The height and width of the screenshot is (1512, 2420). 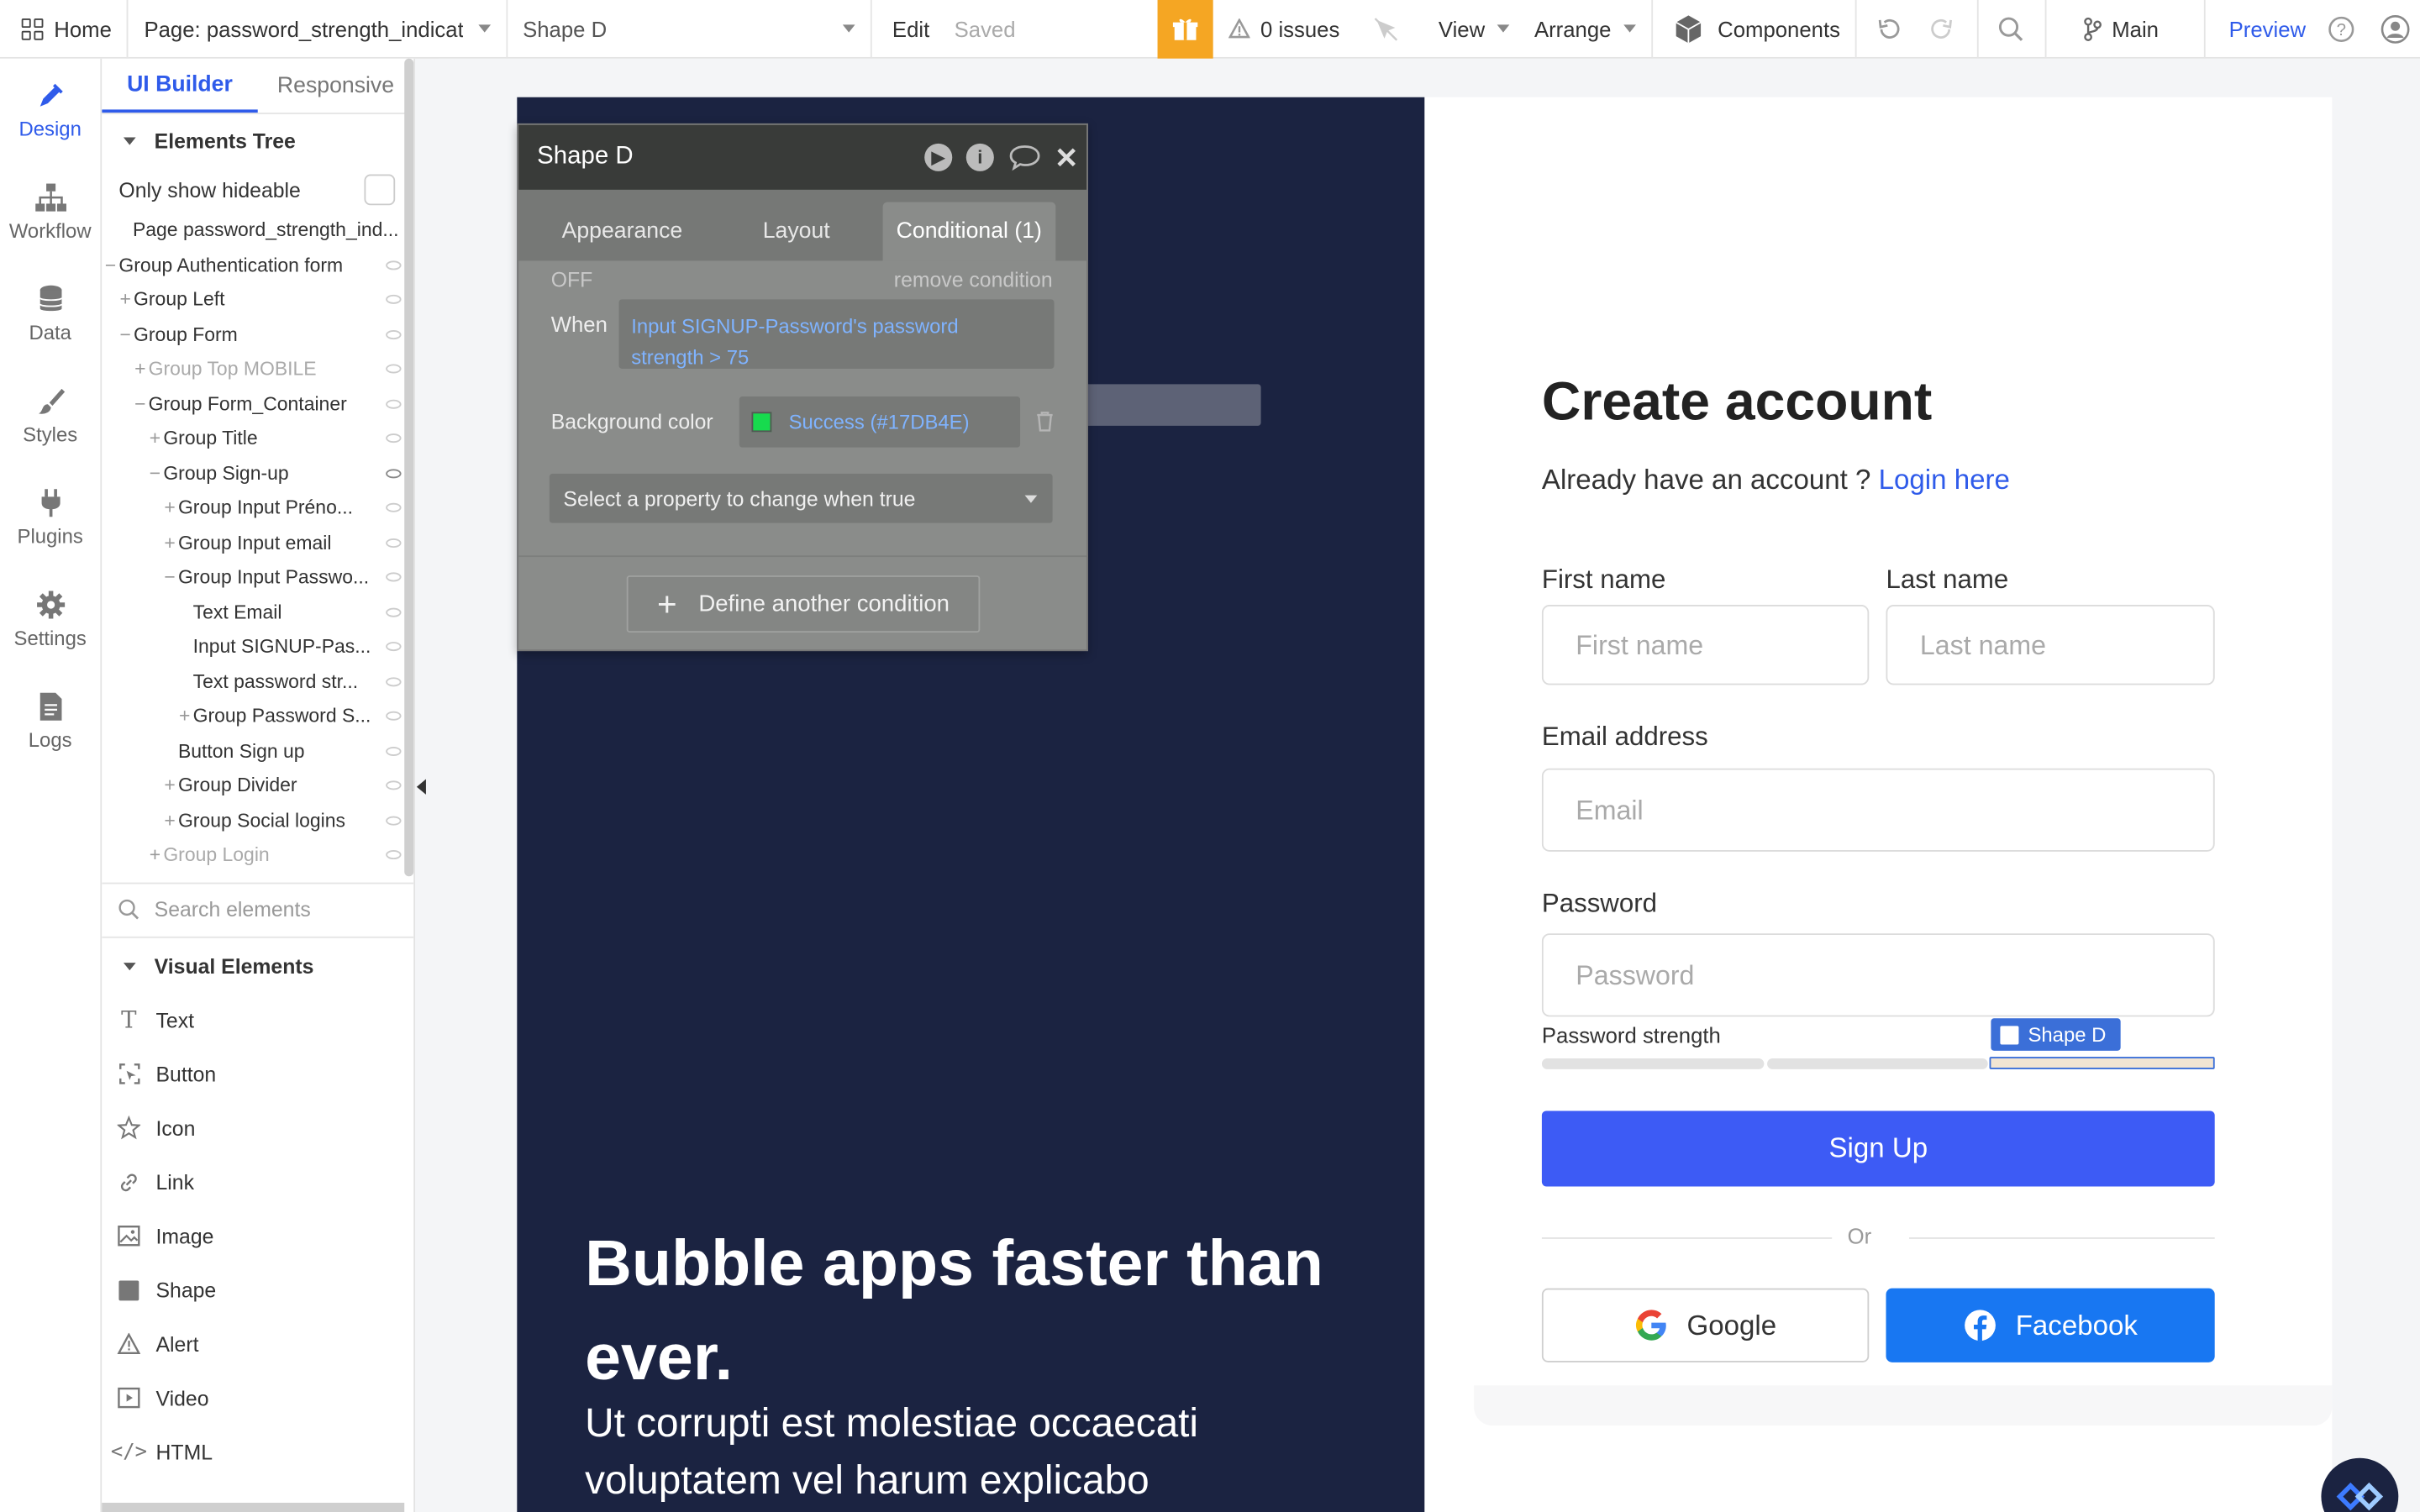 I want to click on tab-appearance: Appearance, so click(x=622, y=231).